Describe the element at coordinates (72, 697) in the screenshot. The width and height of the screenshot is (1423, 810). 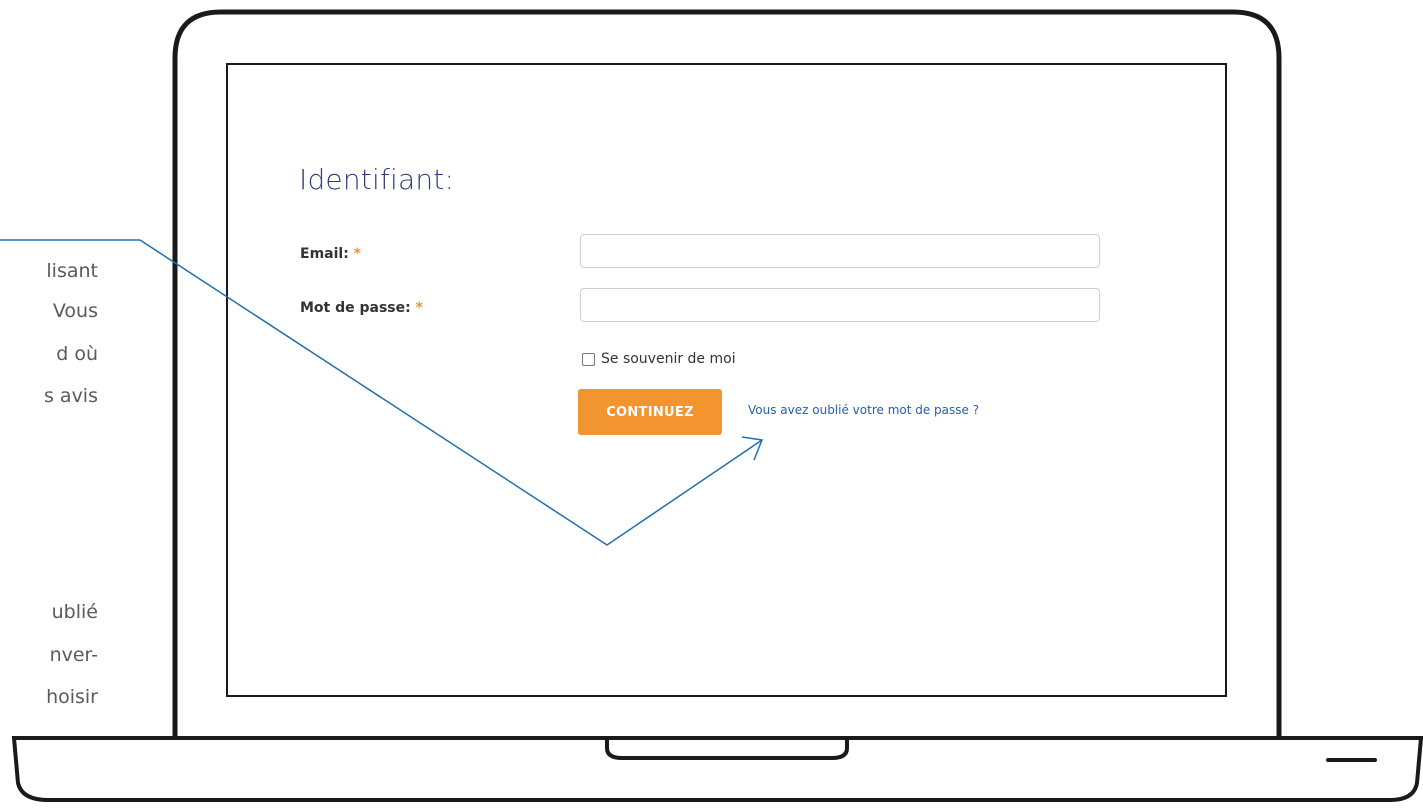
I see `side-text-line: hoisir` at that location.